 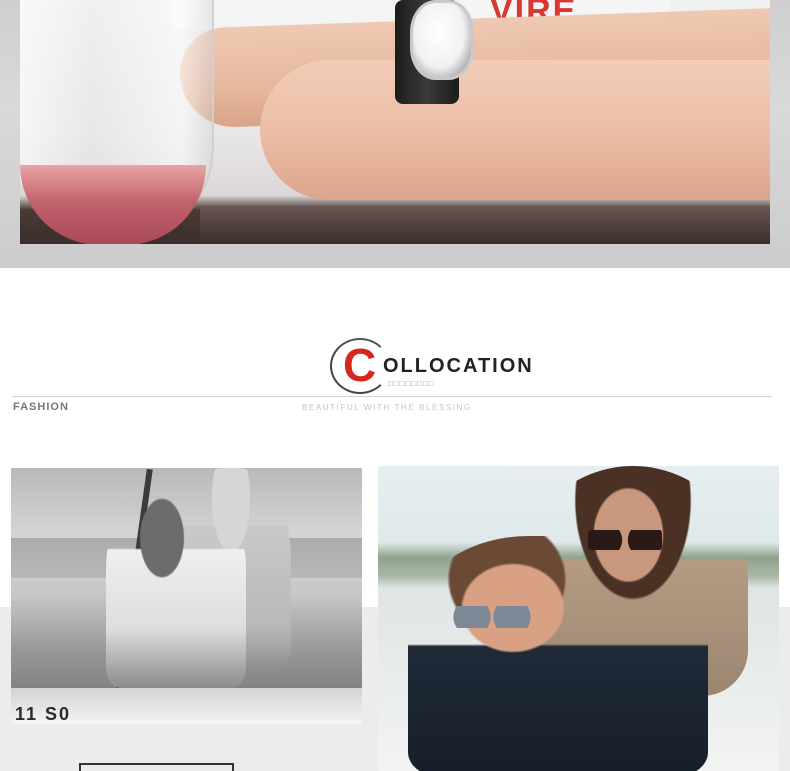 What do you see at coordinates (41, 407) in the screenshot?
I see `fashion-label: FASHION` at bounding box center [41, 407].